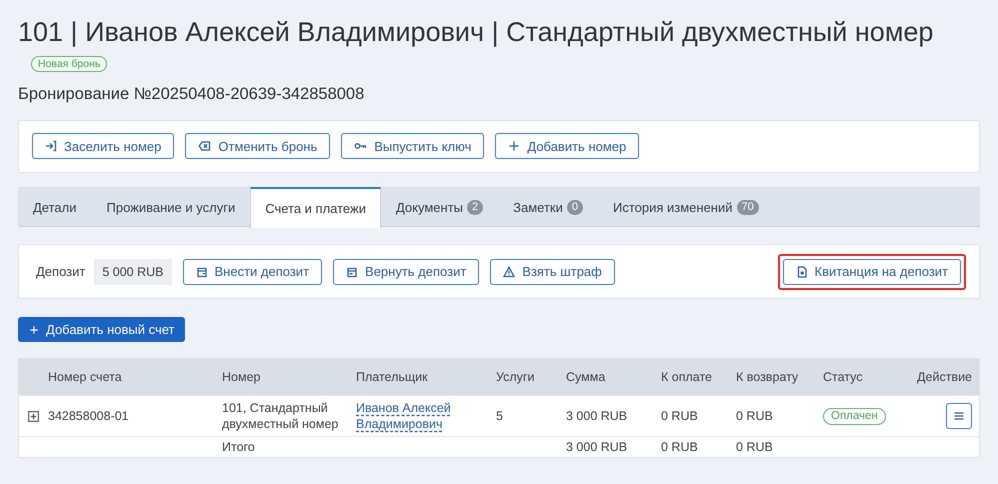  Describe the element at coordinates (586, 377) in the screenshot. I see `column-header: Сумма` at that location.